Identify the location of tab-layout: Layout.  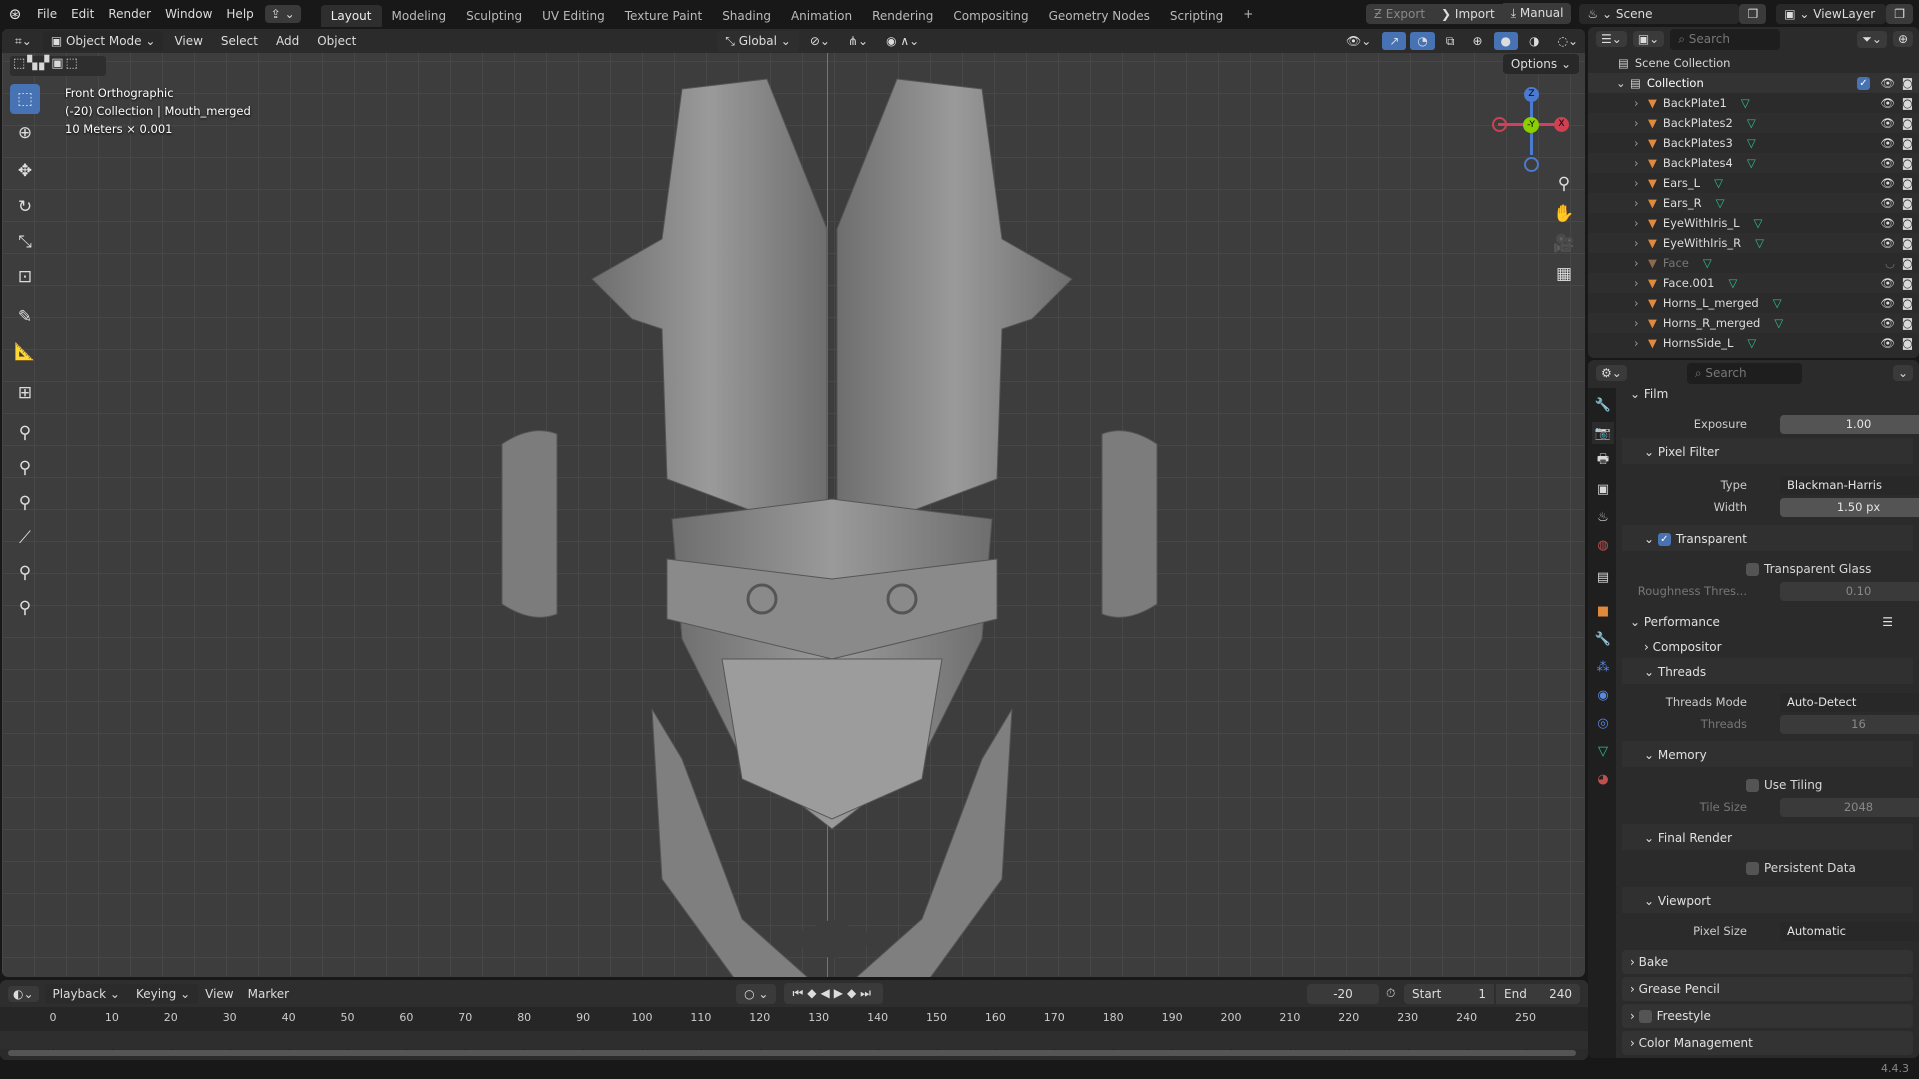
(351, 16).